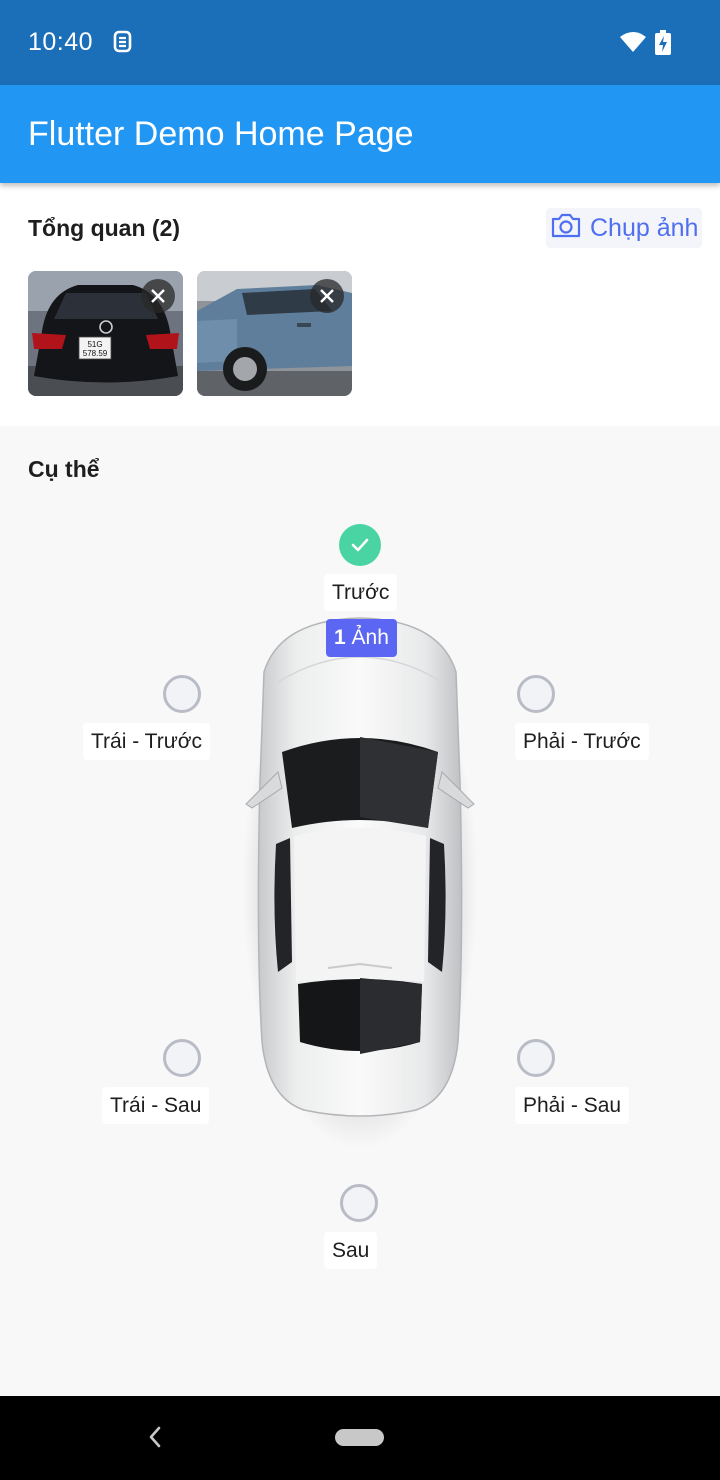 The image size is (720, 1480). I want to click on position-right-rear-label: Phải - Sau, so click(572, 1105).